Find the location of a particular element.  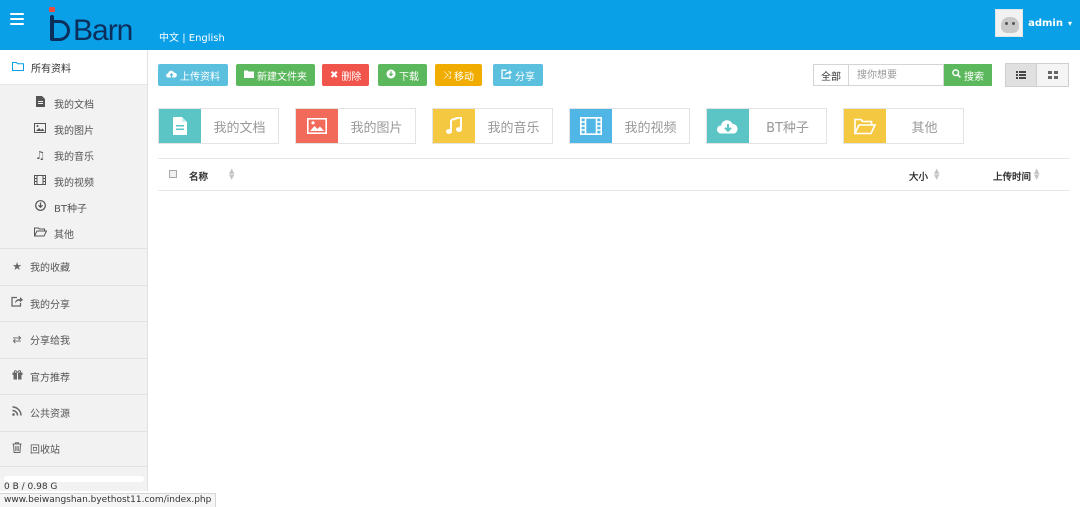

upload-button: 上传资料 is located at coordinates (193, 75).